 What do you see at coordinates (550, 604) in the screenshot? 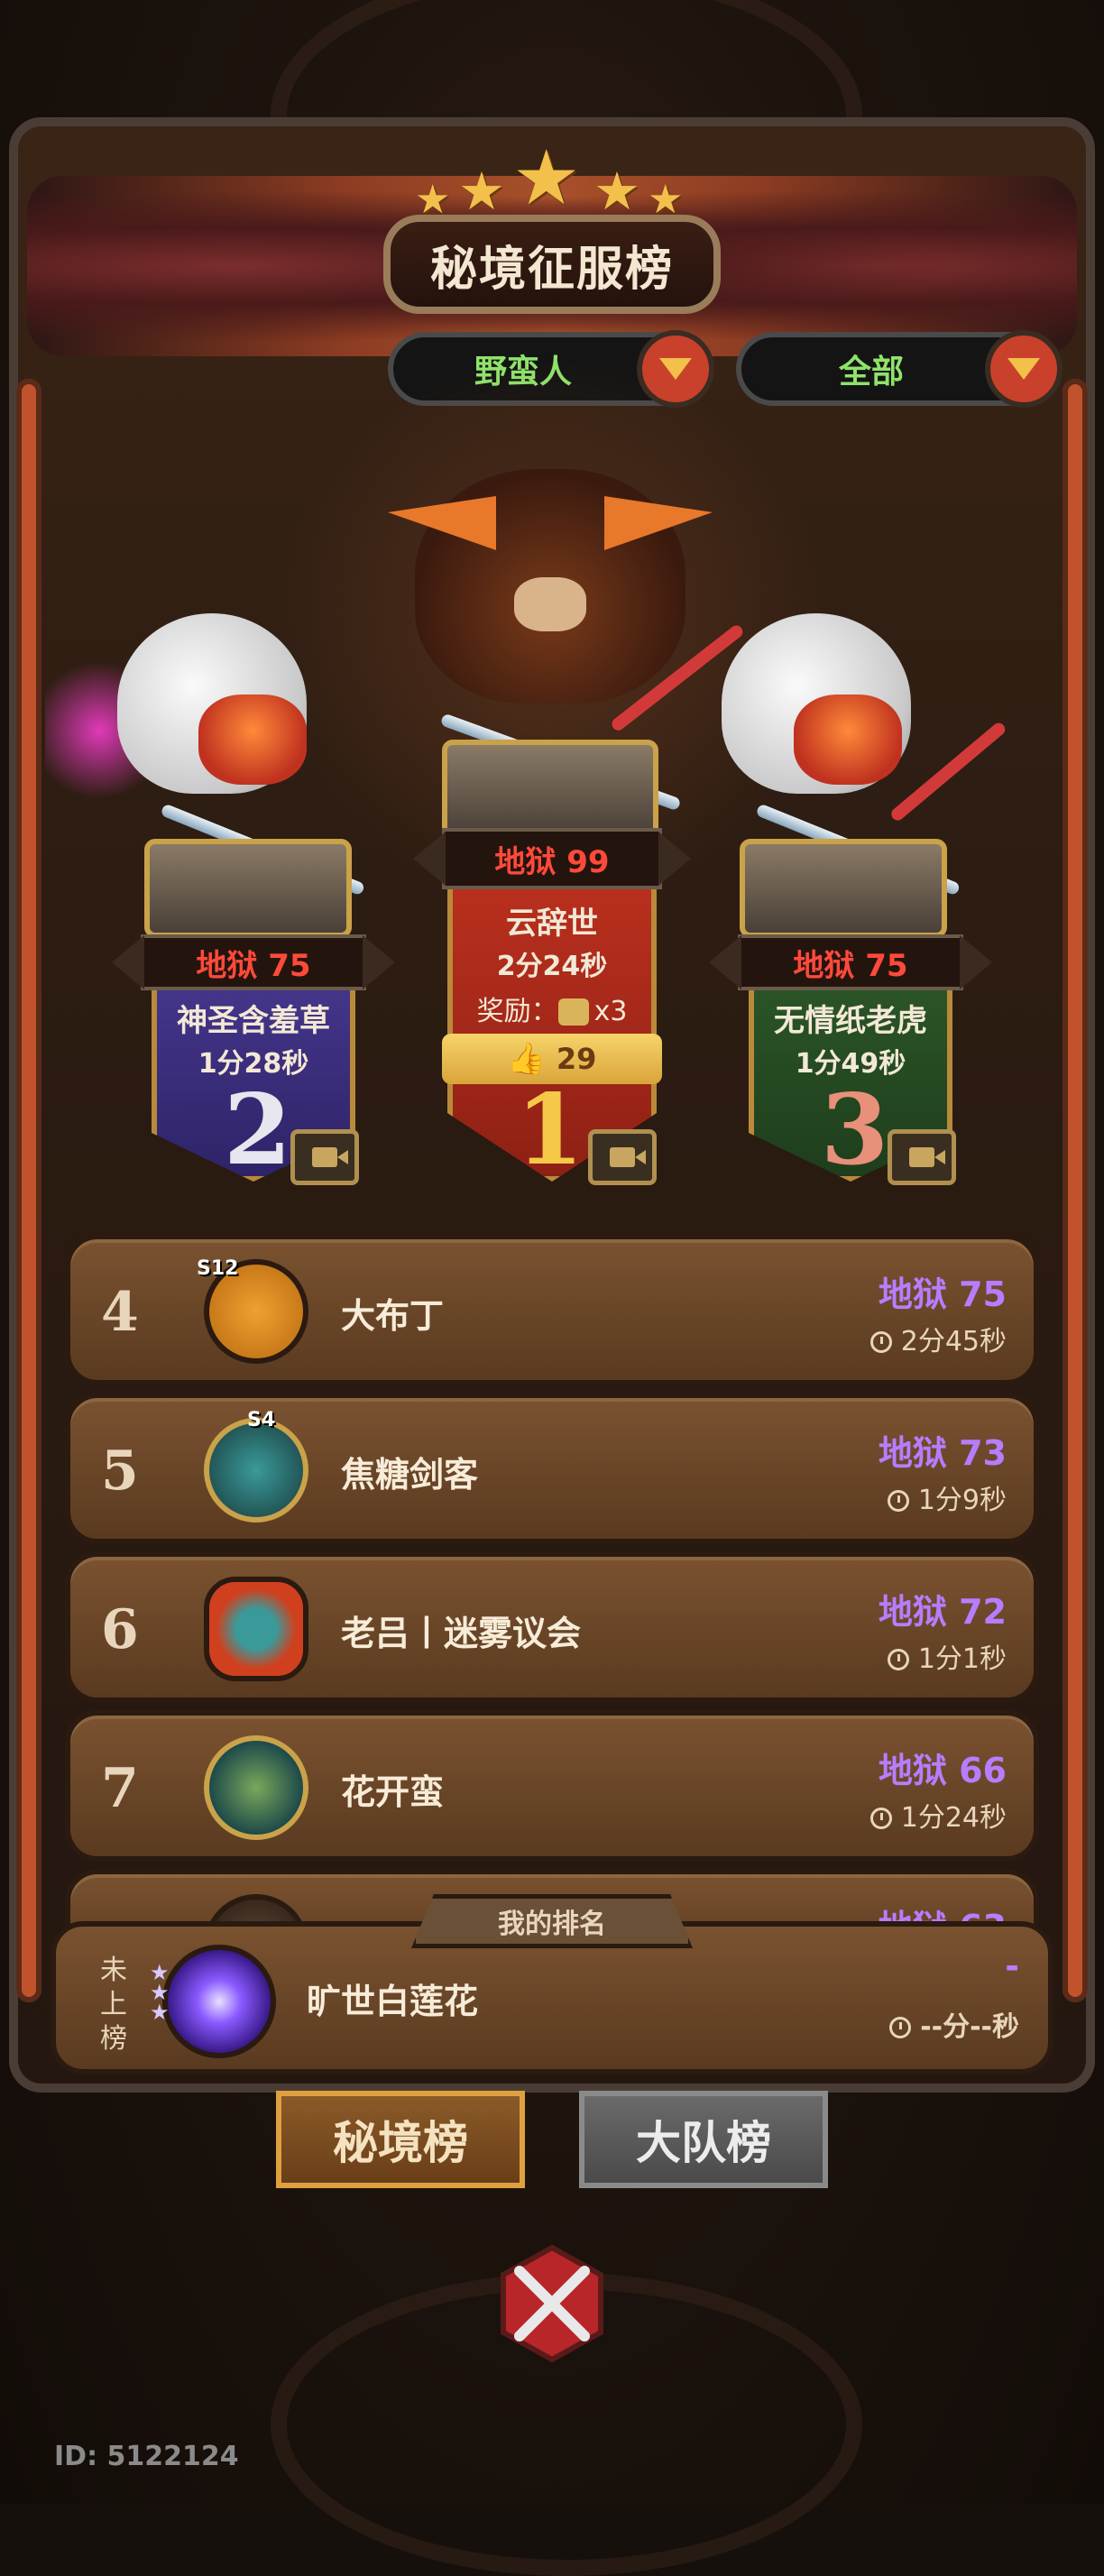
I see `hero-face` at bounding box center [550, 604].